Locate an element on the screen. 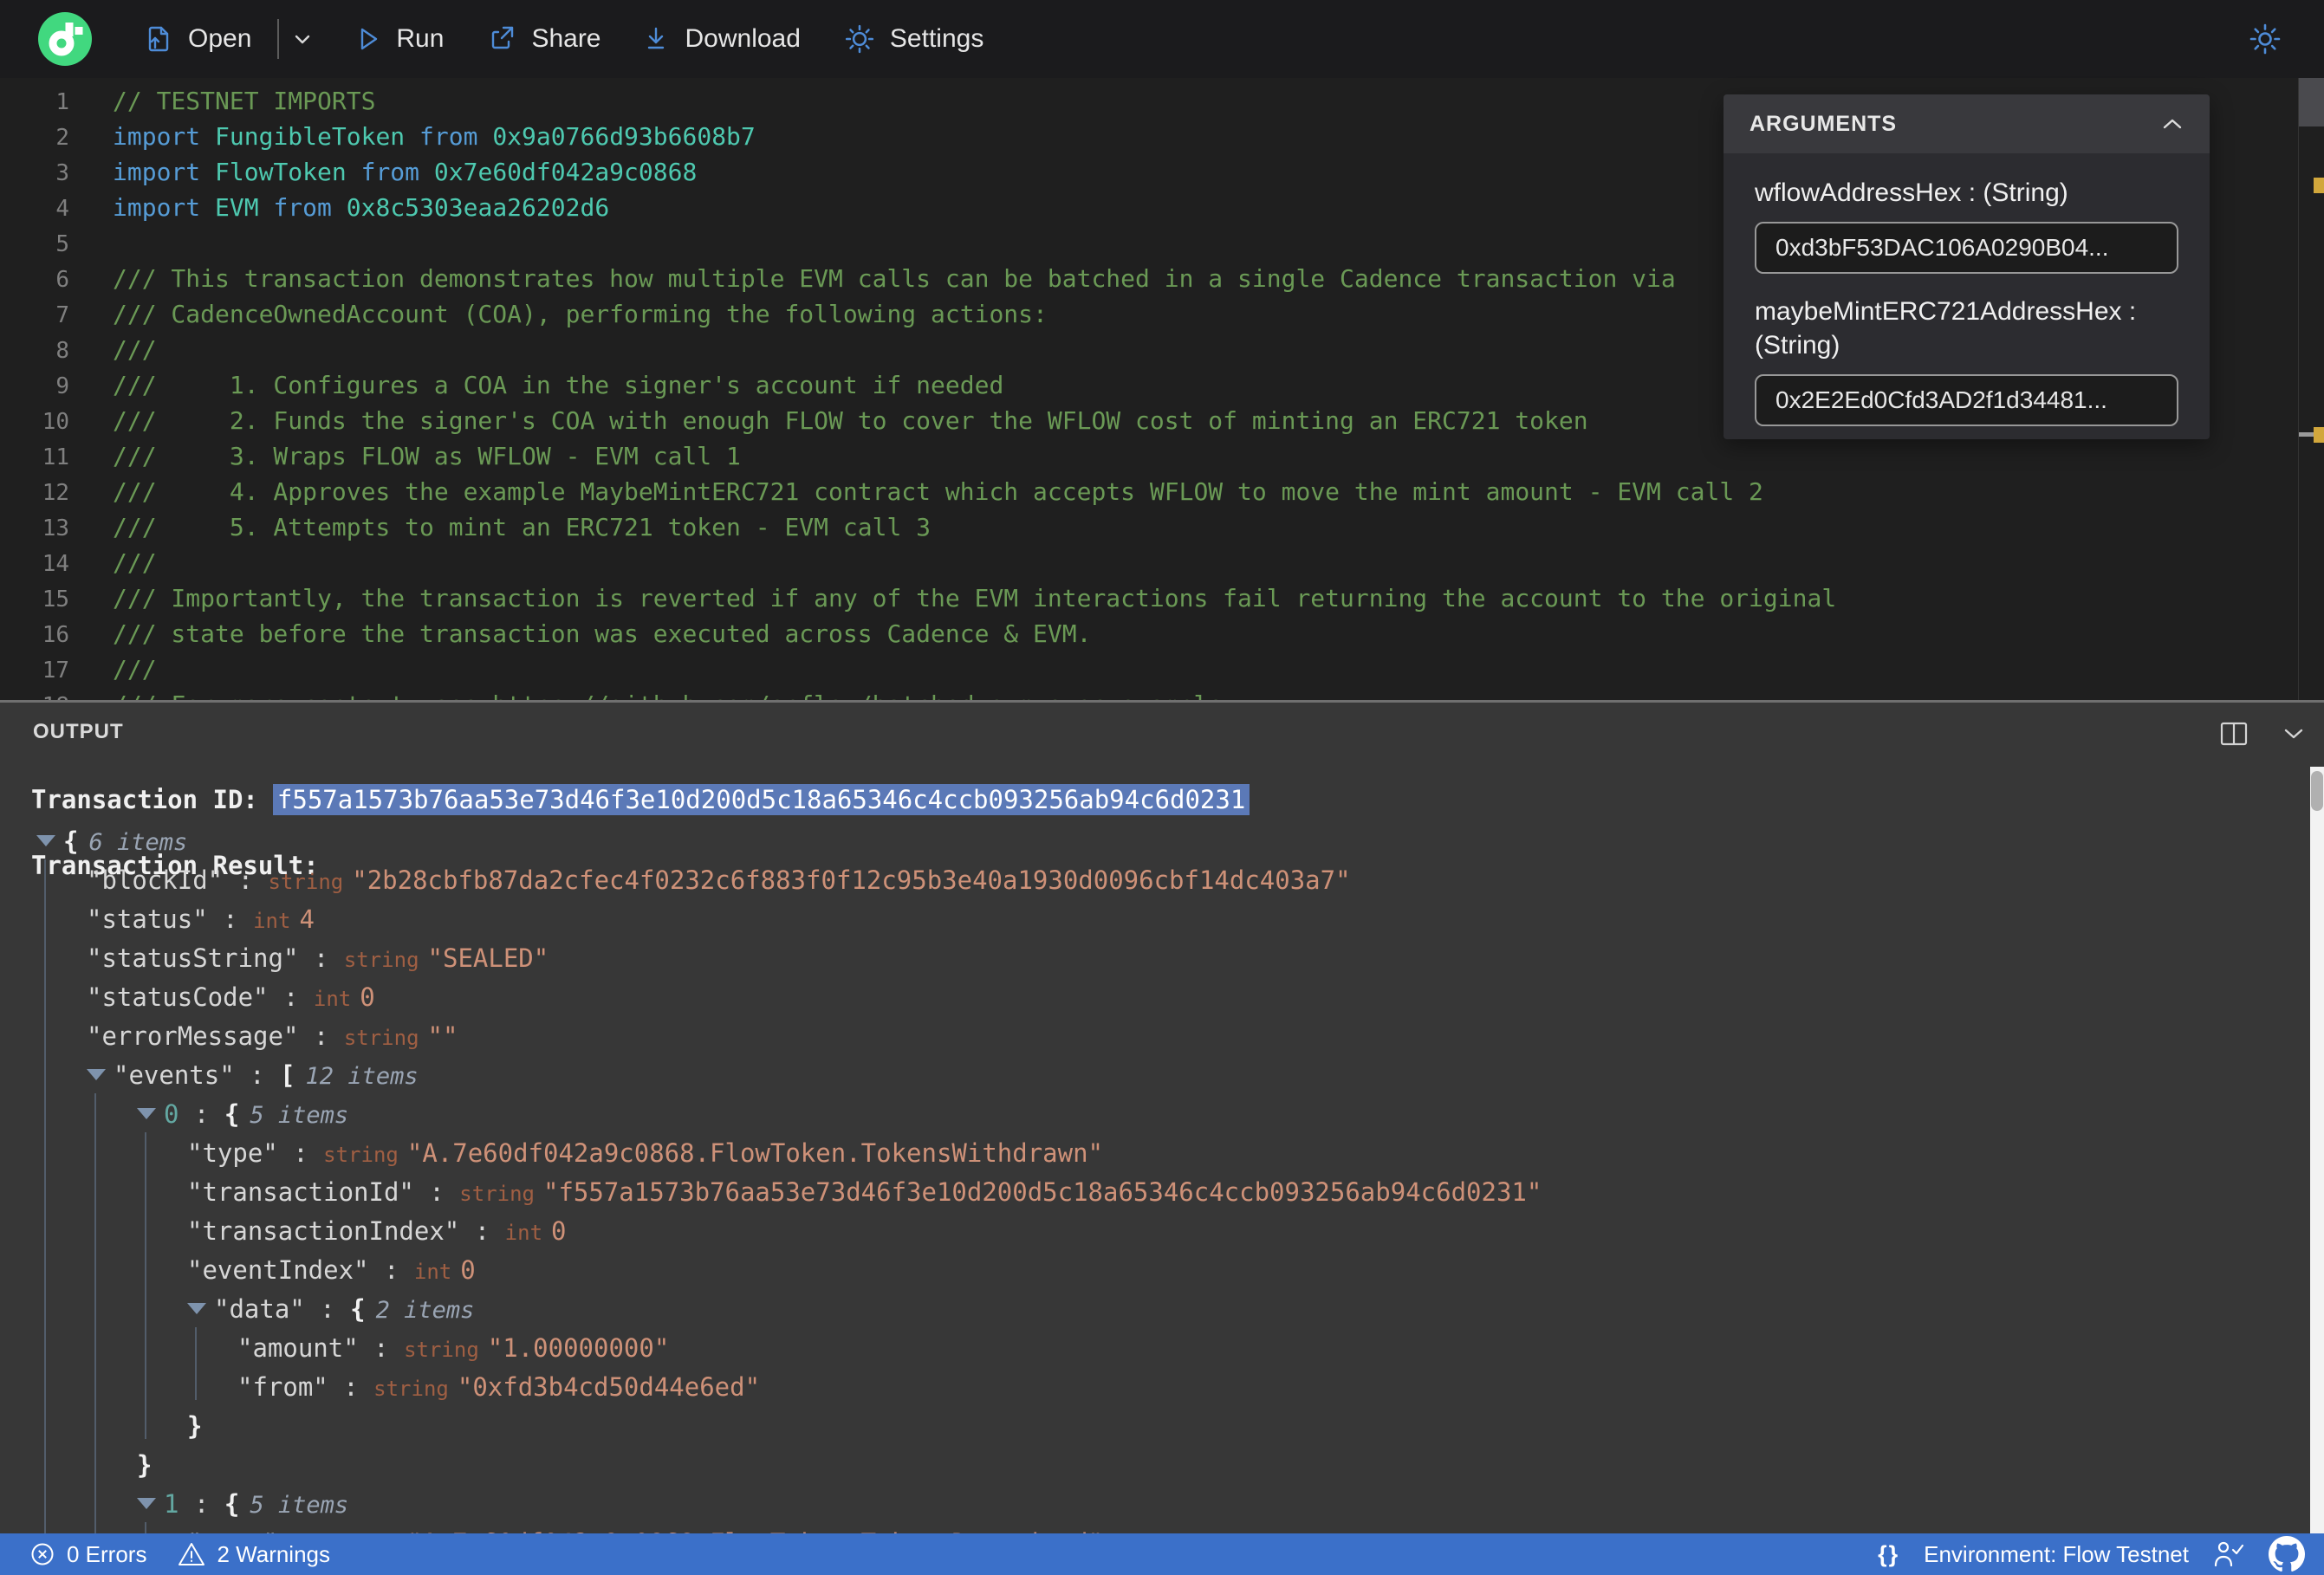  split-editor-icon is located at coordinates (2234, 734).